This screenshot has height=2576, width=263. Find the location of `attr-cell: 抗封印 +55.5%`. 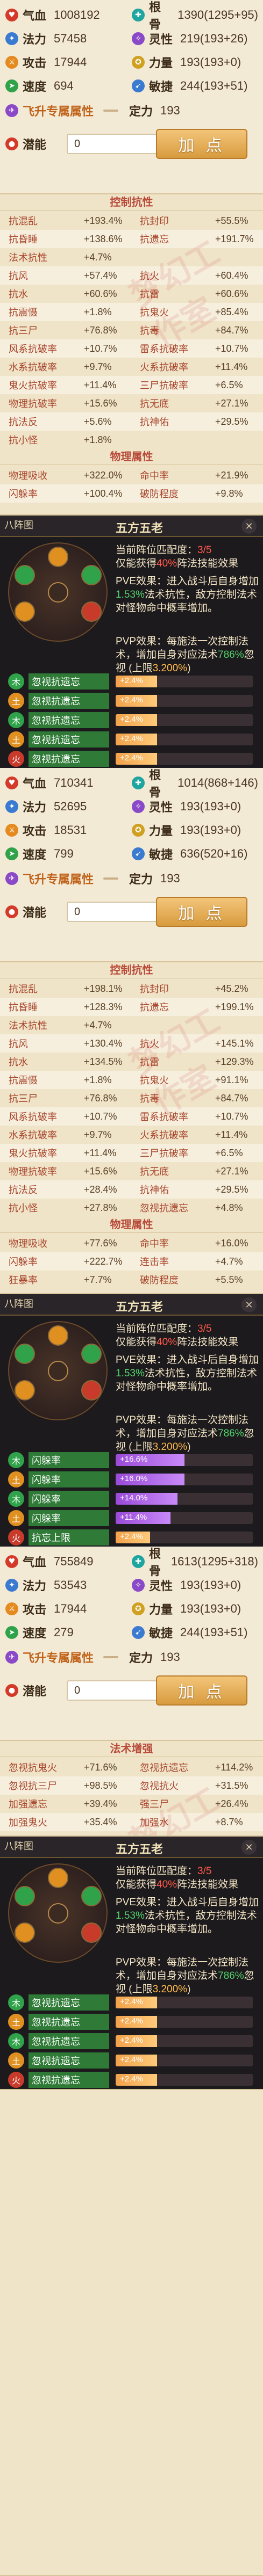

attr-cell: 抗封印 +55.5% is located at coordinates (196, 221).